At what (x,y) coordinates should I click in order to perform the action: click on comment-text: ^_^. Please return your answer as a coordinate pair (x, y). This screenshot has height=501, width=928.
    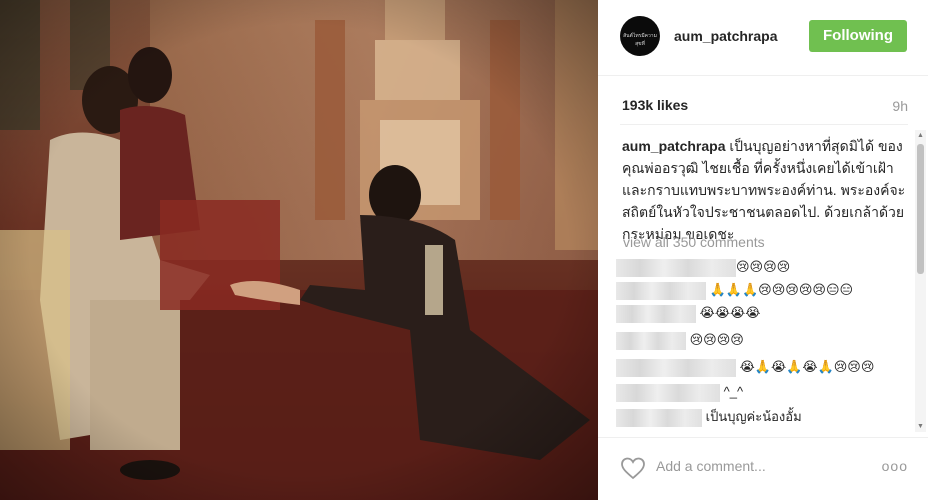
    Looking at the image, I should click on (733, 391).